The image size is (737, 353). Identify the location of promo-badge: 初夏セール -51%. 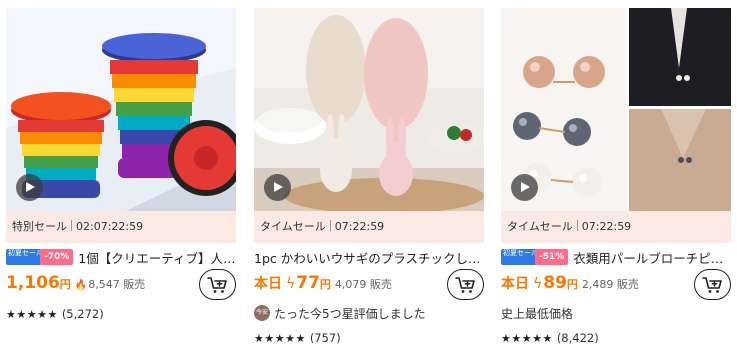
(535, 257).